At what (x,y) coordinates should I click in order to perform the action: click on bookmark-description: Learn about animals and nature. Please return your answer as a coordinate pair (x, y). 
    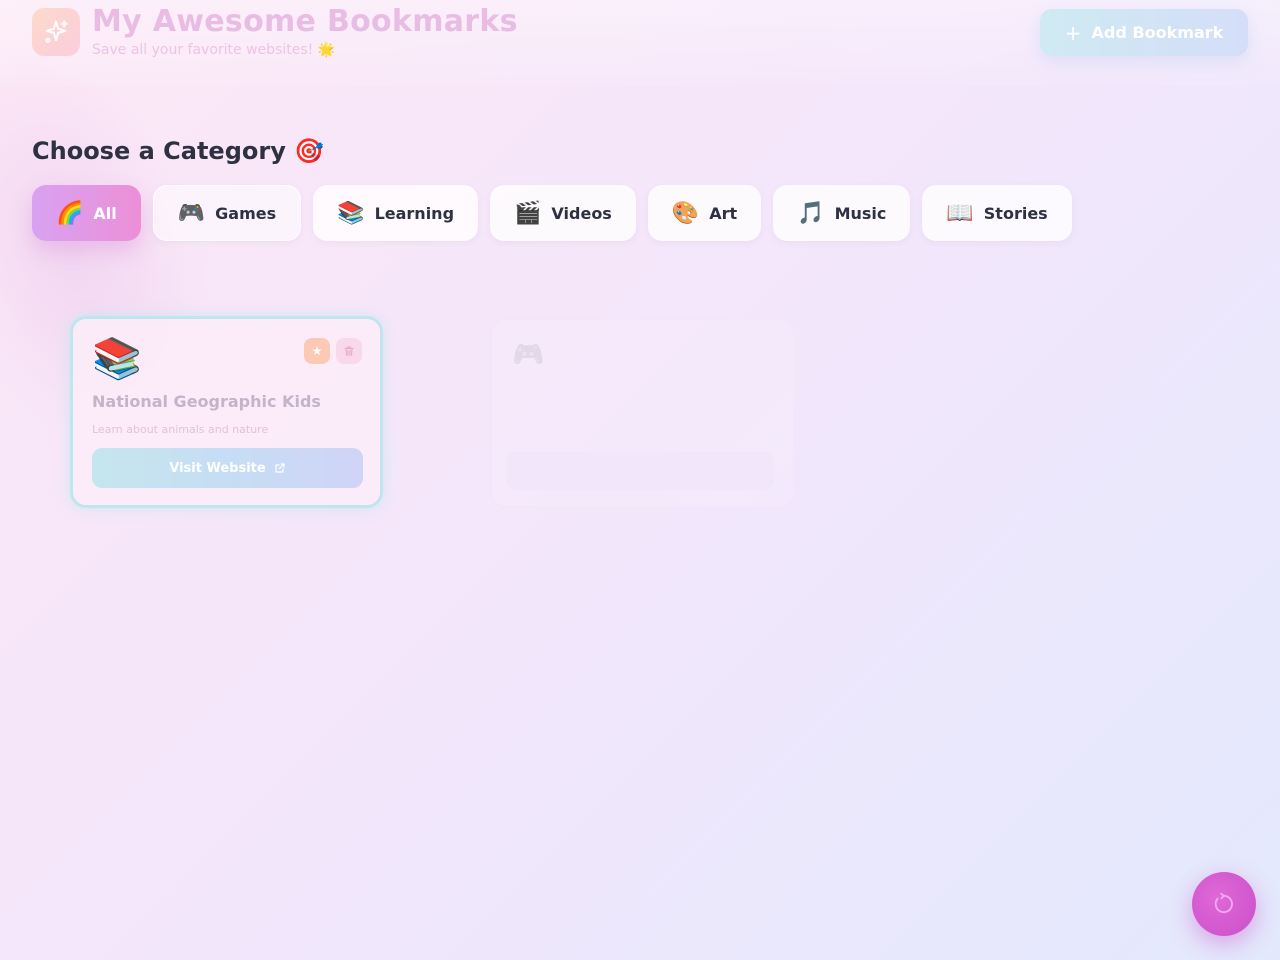
    Looking at the image, I should click on (180, 429).